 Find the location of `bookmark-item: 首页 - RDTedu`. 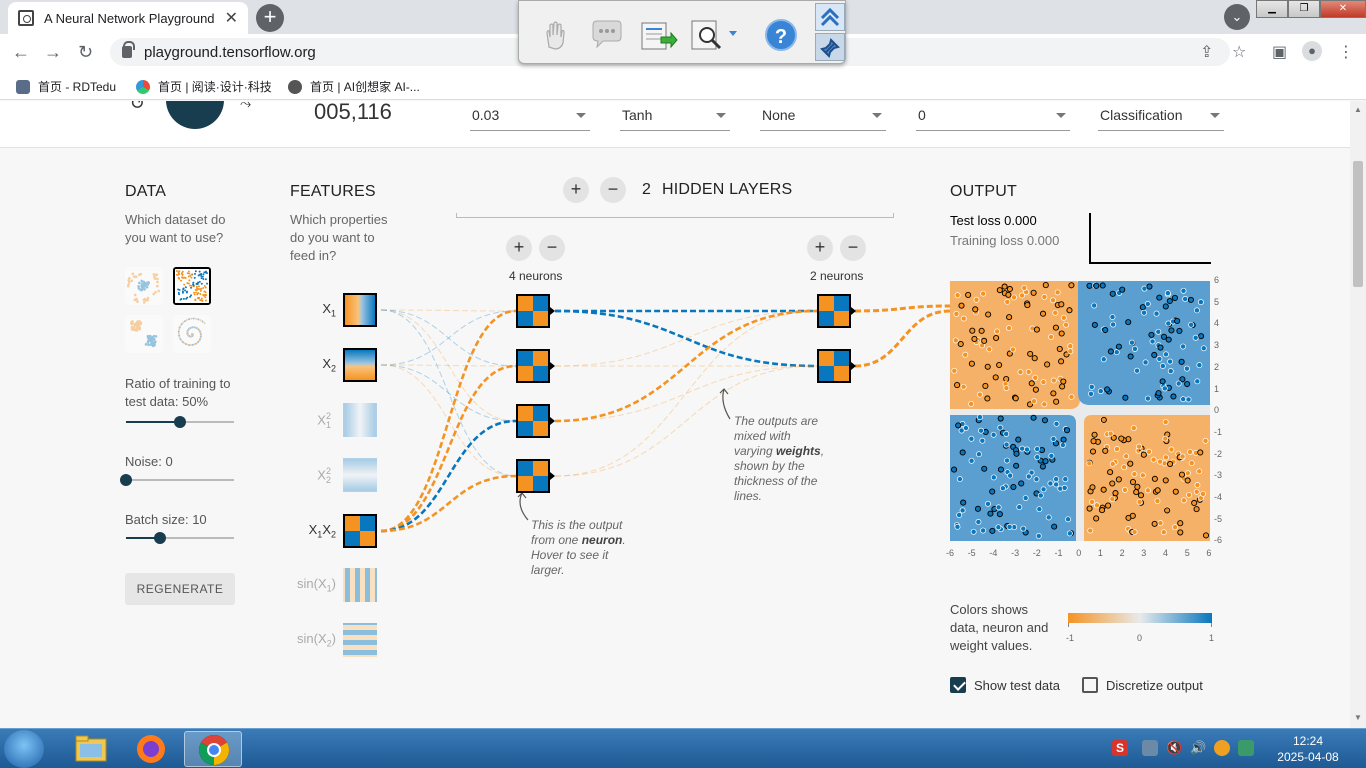

bookmark-item: 首页 - RDTedu is located at coordinates (66, 86).